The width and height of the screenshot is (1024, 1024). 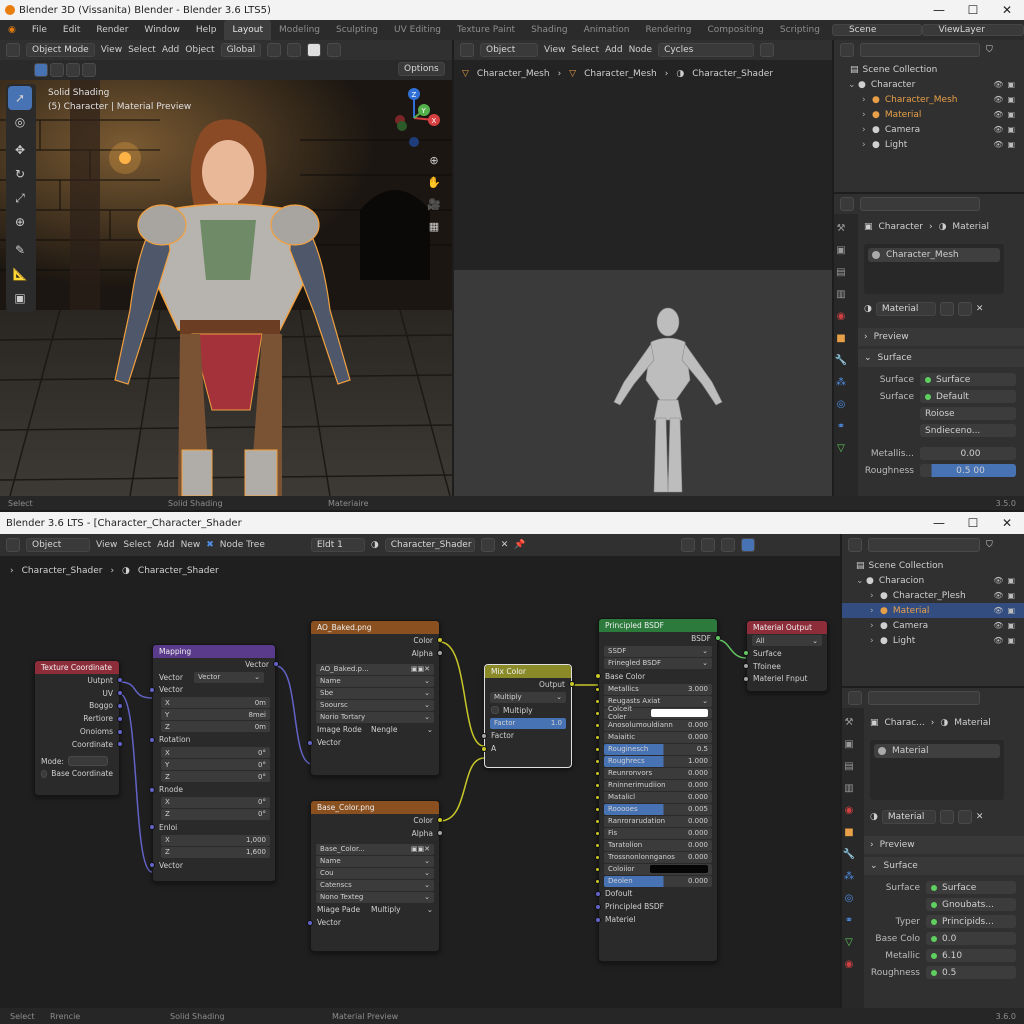 What do you see at coordinates (841, 427) in the screenshot?
I see `constraints-tab-icon: ⚭` at bounding box center [841, 427].